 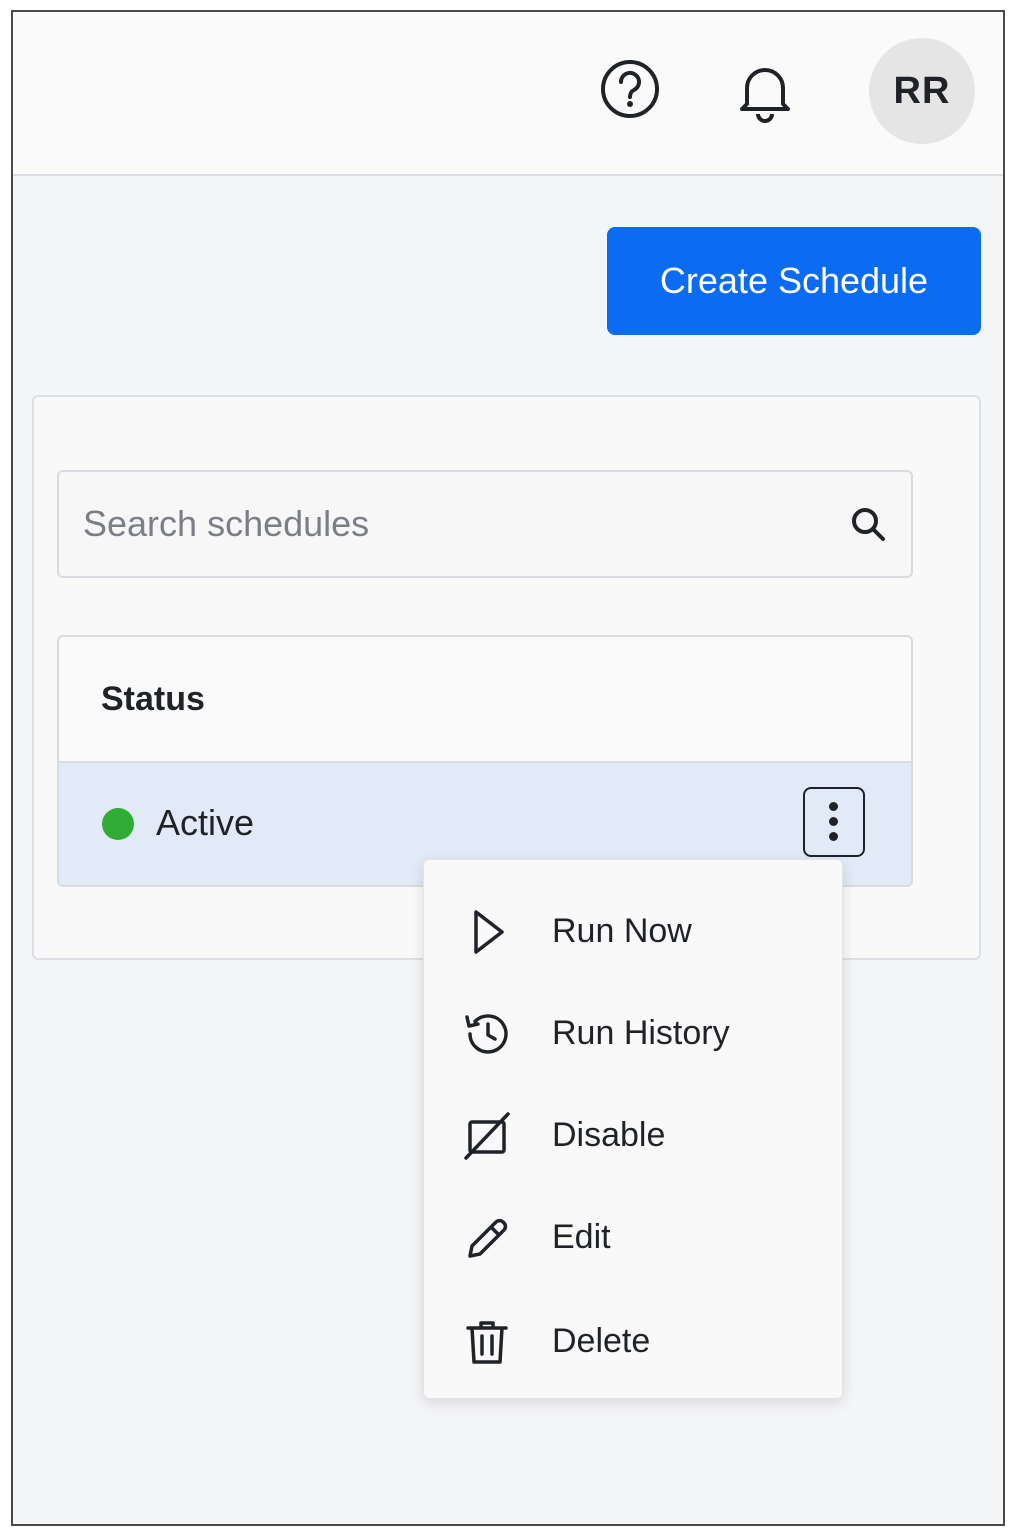 I want to click on menu-item-disable: Disable, so click(x=633, y=1136).